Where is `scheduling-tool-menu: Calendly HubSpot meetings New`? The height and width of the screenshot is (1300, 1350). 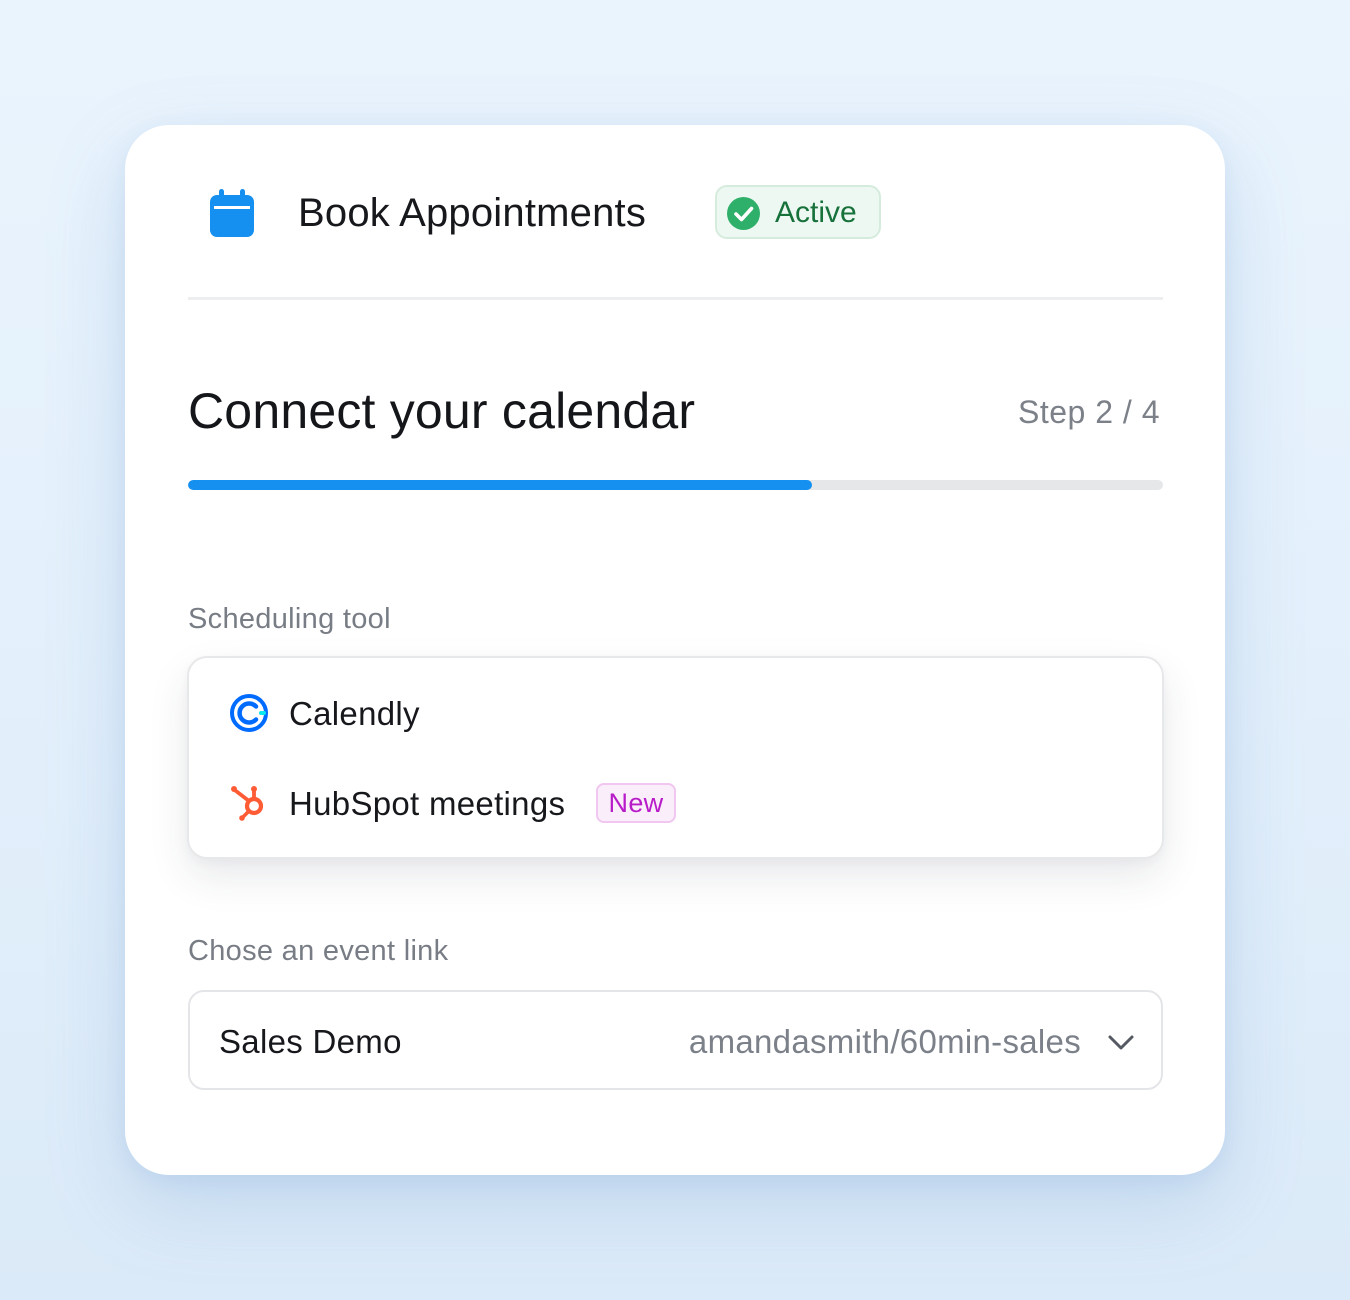
scheduling-tool-menu: Calendly HubSpot meetings New is located at coordinates (675, 757).